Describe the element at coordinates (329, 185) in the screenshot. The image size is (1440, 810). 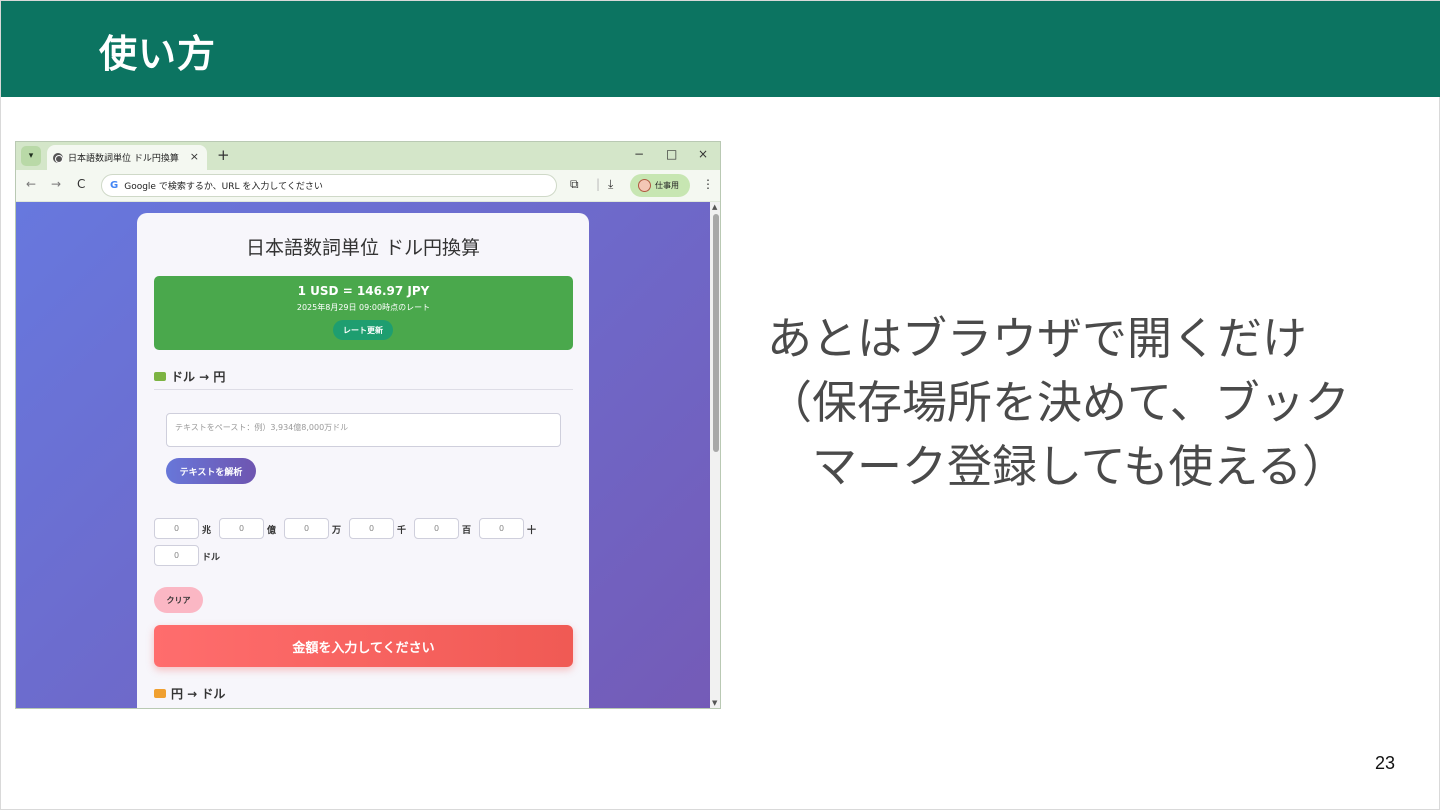
I see `address-bar: G Google で検索するか、URL を入力してください` at that location.